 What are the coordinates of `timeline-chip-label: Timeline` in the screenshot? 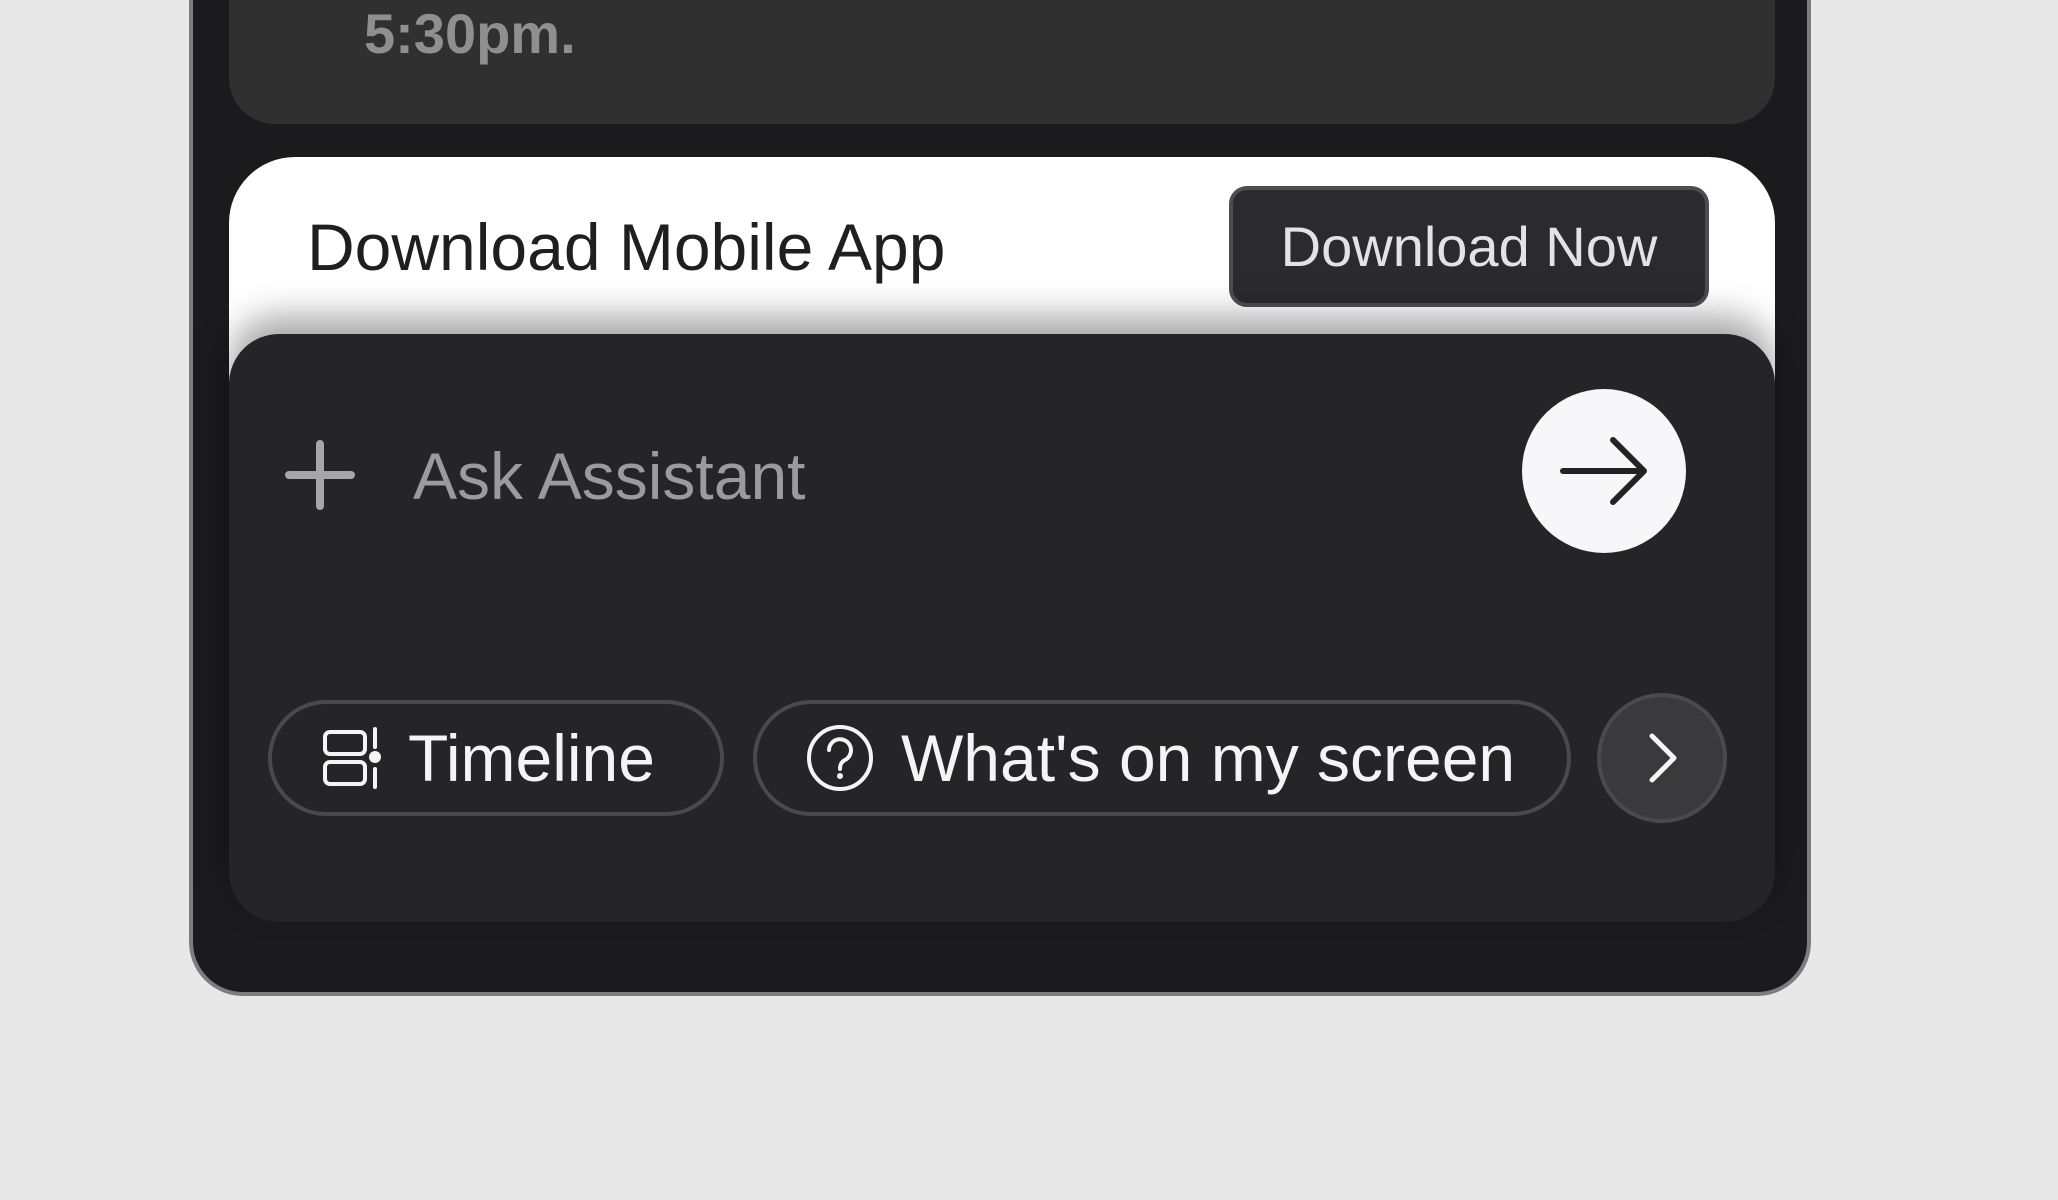 It's located at (531, 758).